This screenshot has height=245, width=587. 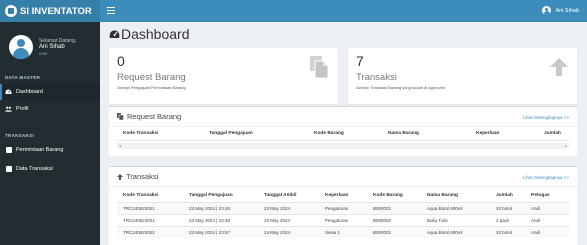 I want to click on panel-title-text: Request Barang, so click(x=154, y=116).